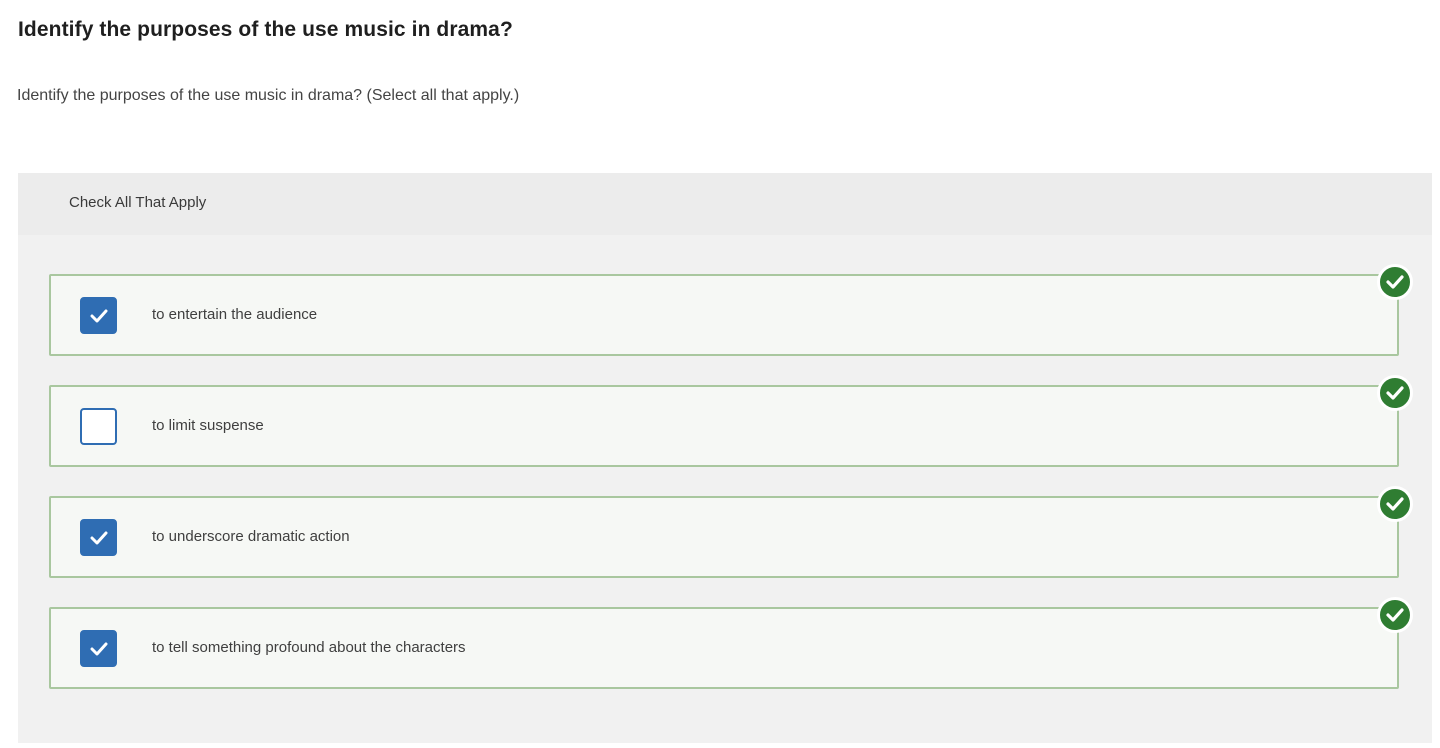 The image size is (1440, 748). Describe the element at coordinates (731, 532) in the screenshot. I see `answer-option-3: to underscore dramatic action` at that location.